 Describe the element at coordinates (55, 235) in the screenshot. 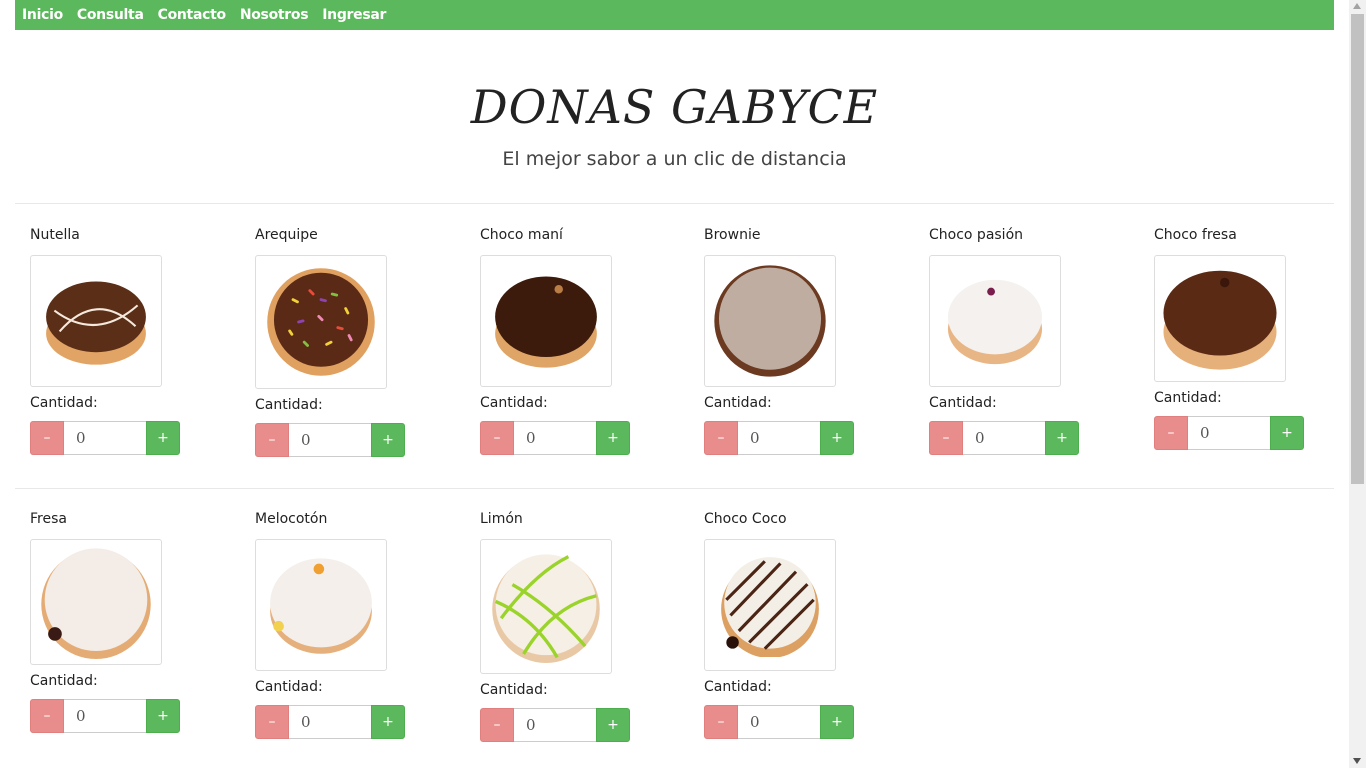

I see `product-name: Nutella` at that location.